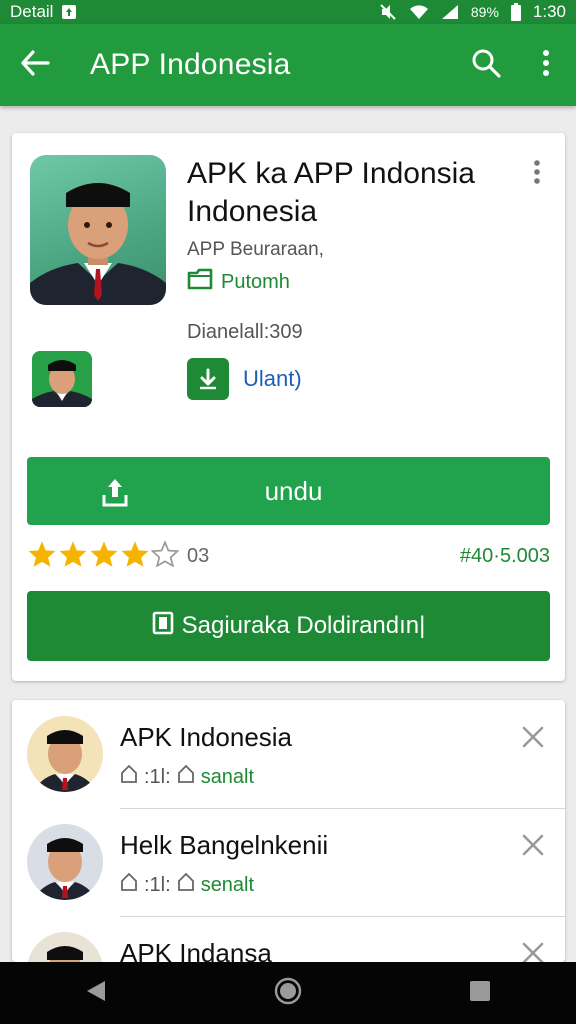 The width and height of the screenshot is (576, 1024). What do you see at coordinates (165, 555) in the screenshot?
I see `star-empty-icon` at bounding box center [165, 555].